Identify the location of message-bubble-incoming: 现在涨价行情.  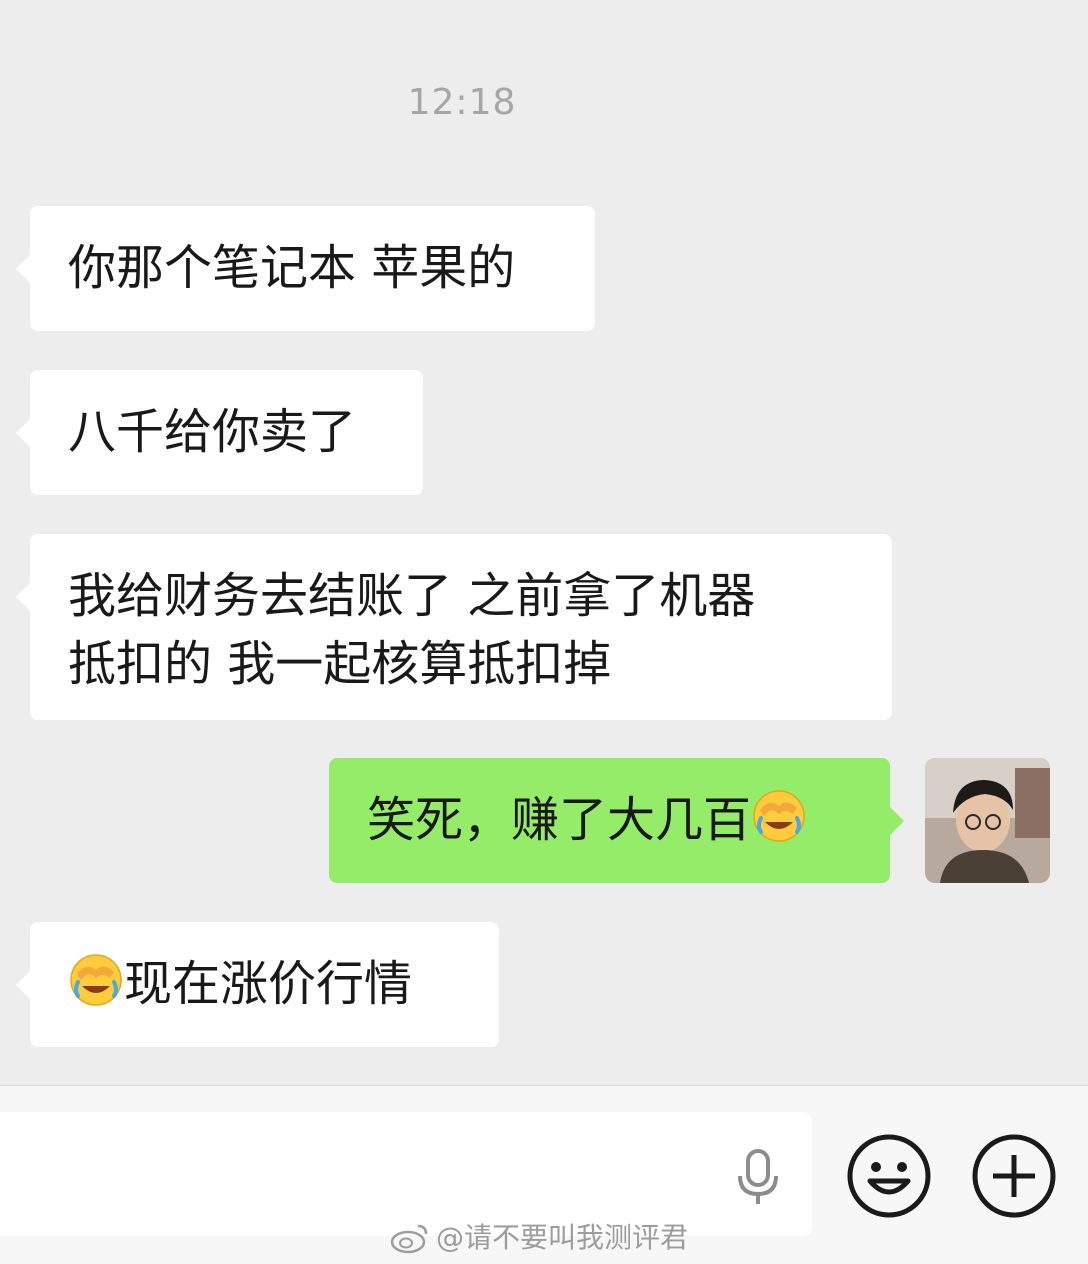
(257, 984).